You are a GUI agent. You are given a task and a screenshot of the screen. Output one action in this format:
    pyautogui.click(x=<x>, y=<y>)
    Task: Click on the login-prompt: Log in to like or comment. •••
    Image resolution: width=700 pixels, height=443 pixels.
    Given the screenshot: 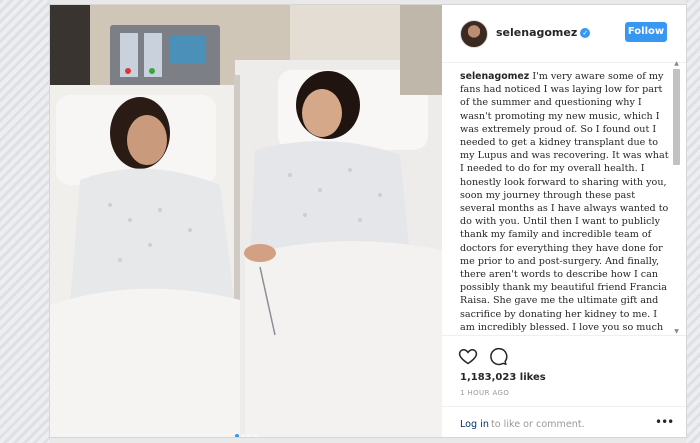 What is the action you would take?
    pyautogui.click(x=564, y=422)
    